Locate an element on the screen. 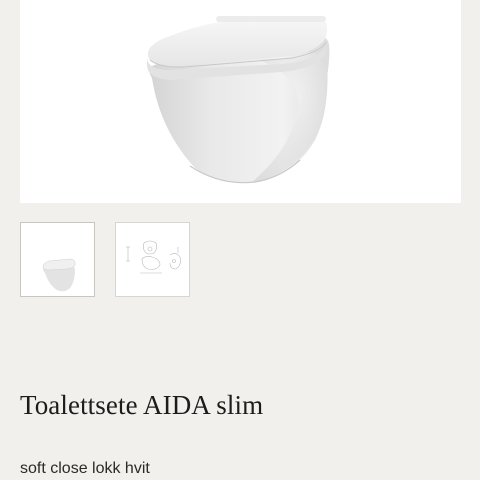  product-subtitle: soft close lokk hvit is located at coordinates (85, 468).